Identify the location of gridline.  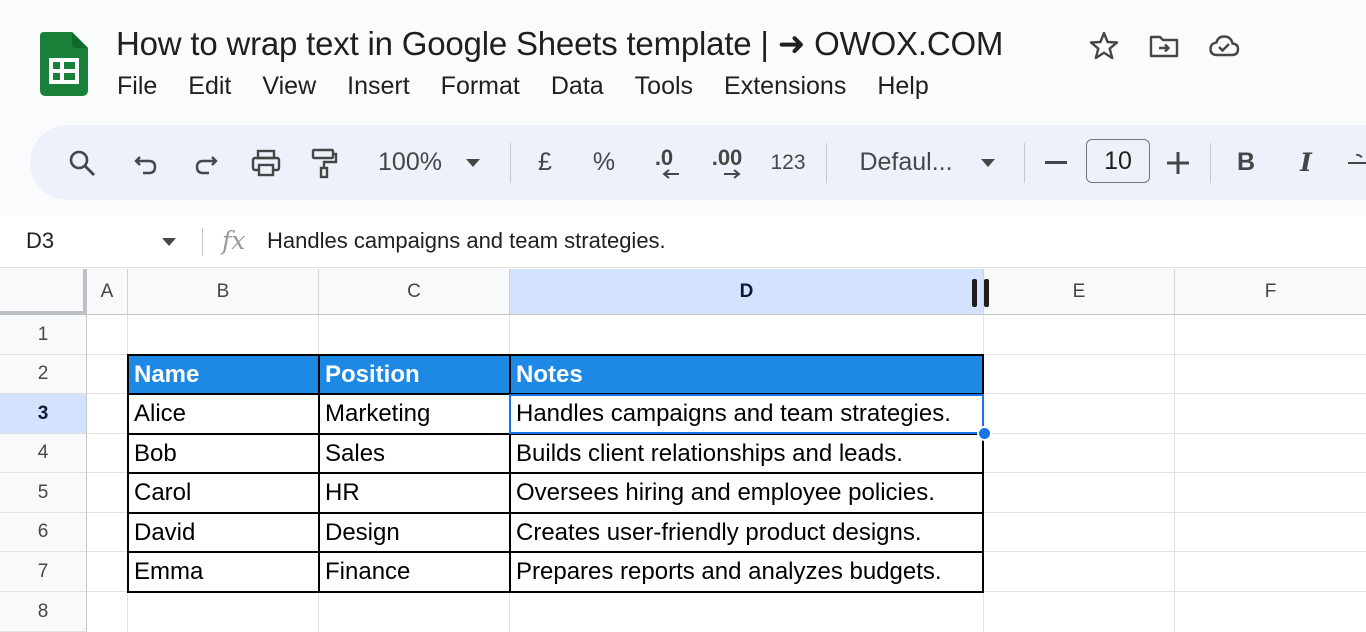
(1174, 473).